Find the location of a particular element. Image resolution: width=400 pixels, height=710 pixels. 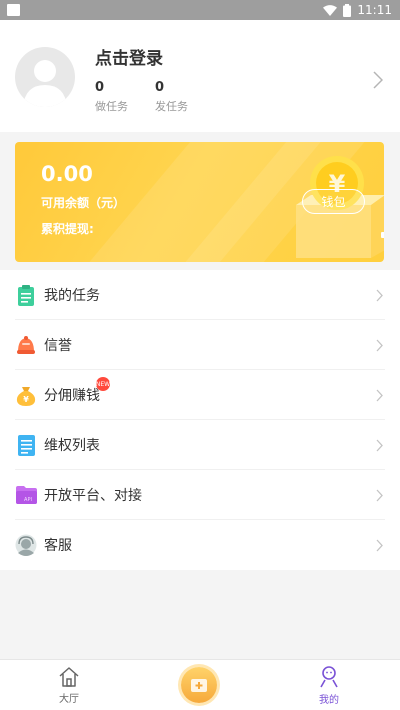

battery-icon is located at coordinates (347, 10).